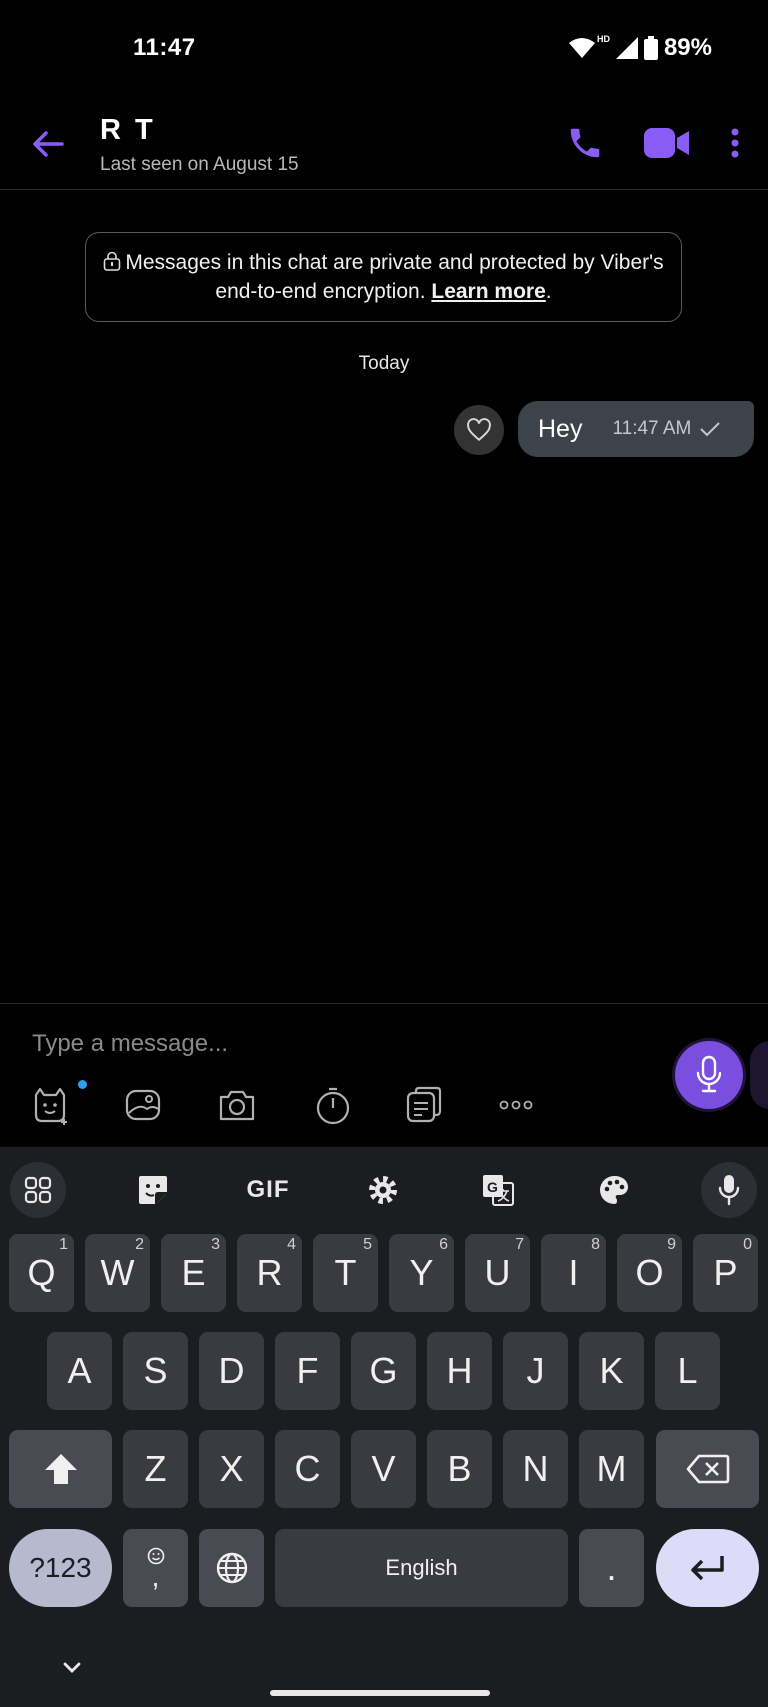  I want to click on backspace-key, so click(707, 1469).